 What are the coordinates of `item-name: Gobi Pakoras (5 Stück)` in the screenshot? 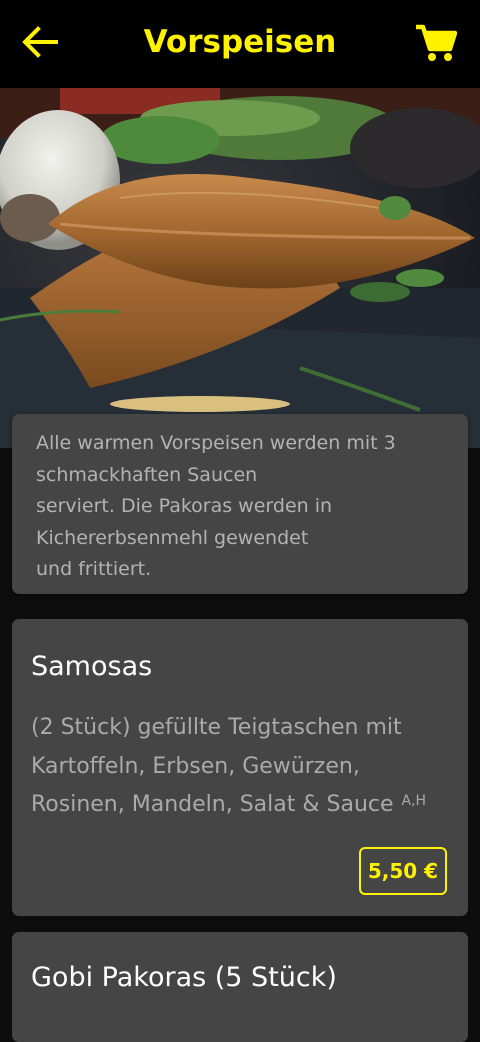 It's located at (184, 977).